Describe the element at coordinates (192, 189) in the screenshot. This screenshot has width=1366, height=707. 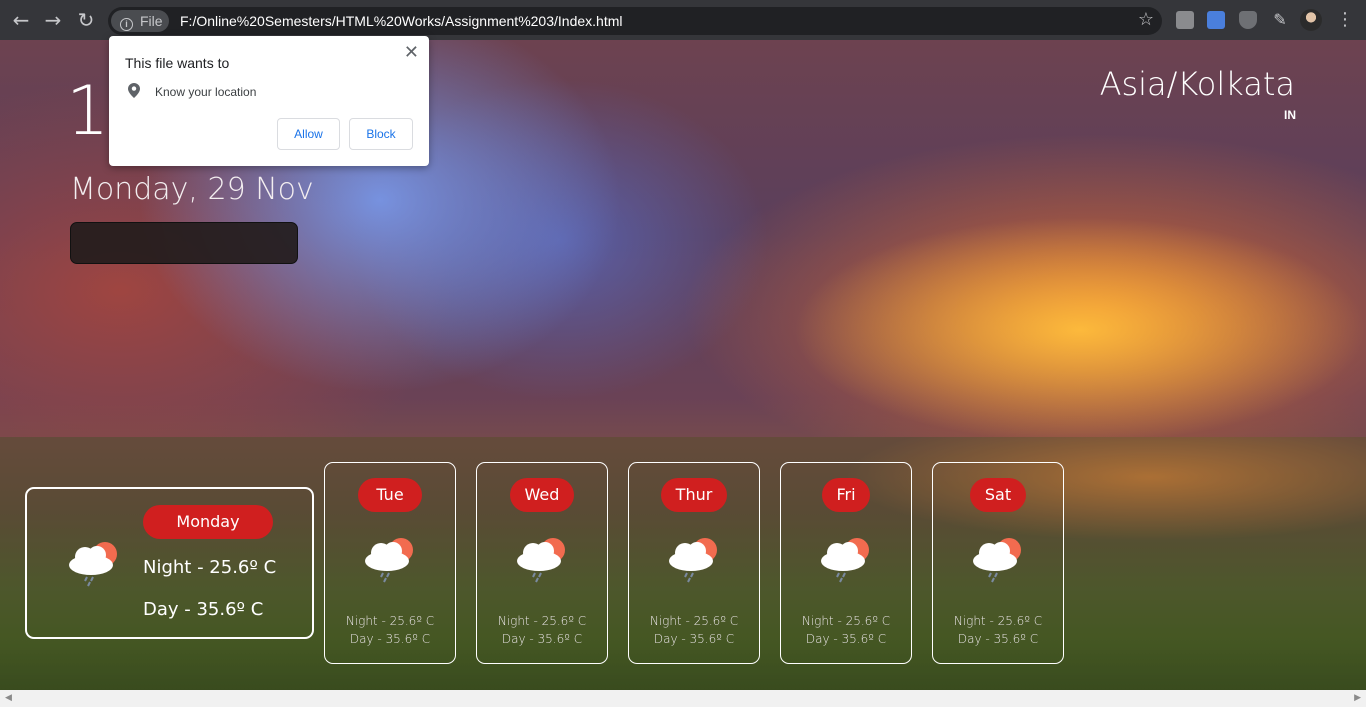
I see `current-date: Monday, 29 Nov` at that location.